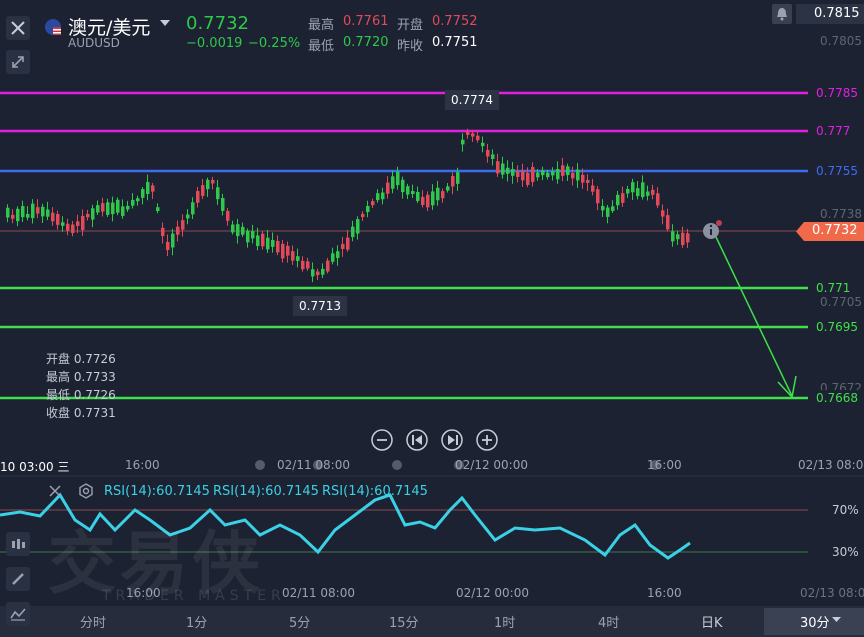 The width and height of the screenshot is (864, 637). Describe the element at coordinates (299, 621) in the screenshot. I see `timeframe-3: 5分` at that location.